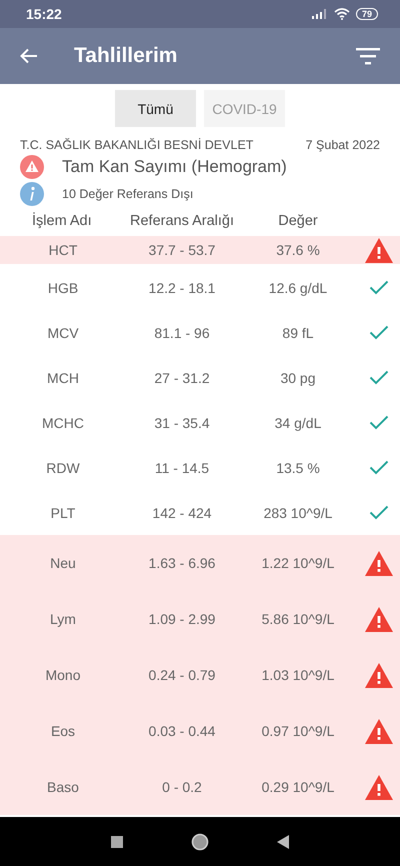  I want to click on table-cell-text: 89 fL, so click(298, 332).